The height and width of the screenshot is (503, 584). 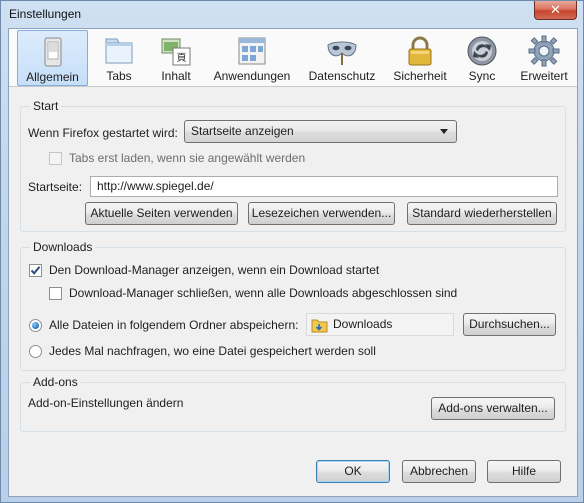 I want to click on homepage-label: Startseite:, so click(x=55, y=187).